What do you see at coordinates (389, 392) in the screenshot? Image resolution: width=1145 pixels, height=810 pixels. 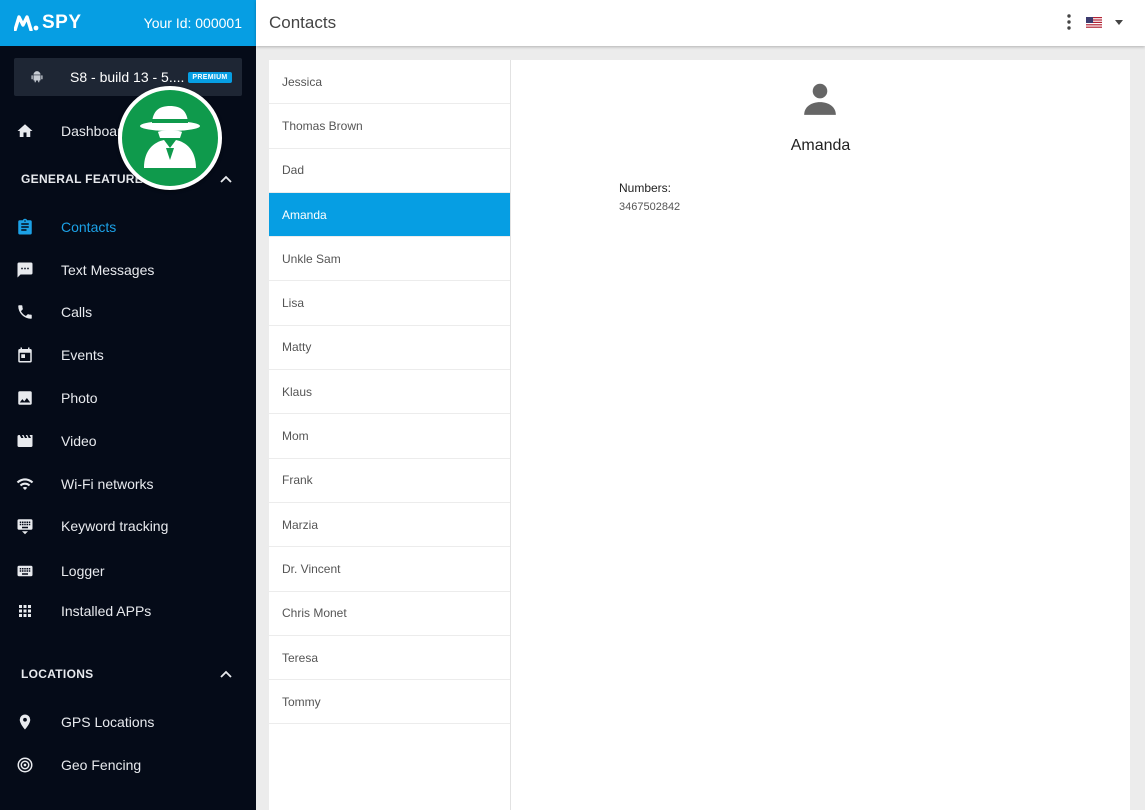 I see `contact-row: Klaus` at bounding box center [389, 392].